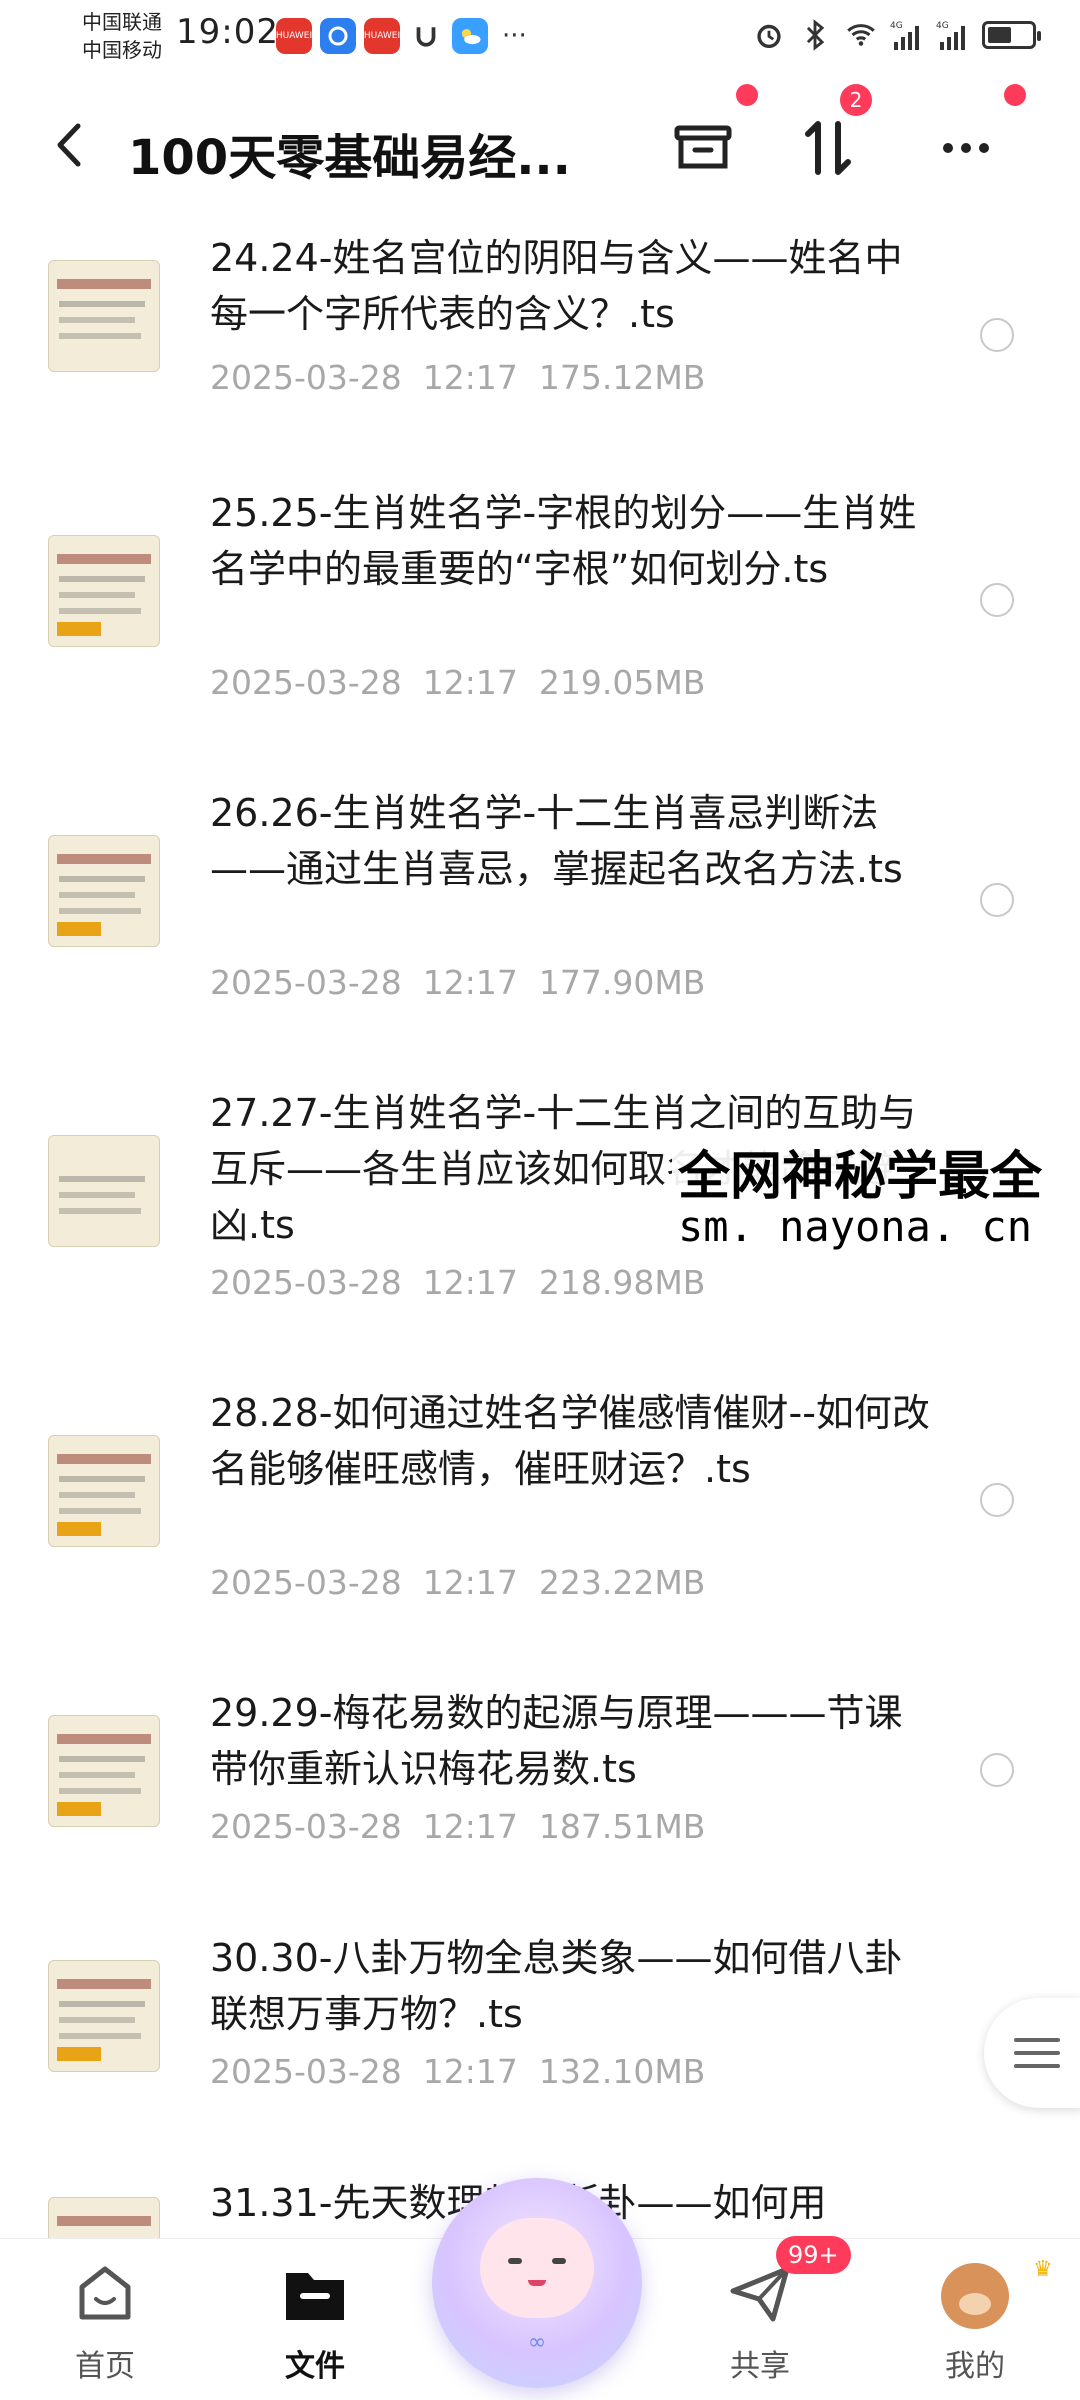  I want to click on signal-icon-1: 4G, so click(904, 35).